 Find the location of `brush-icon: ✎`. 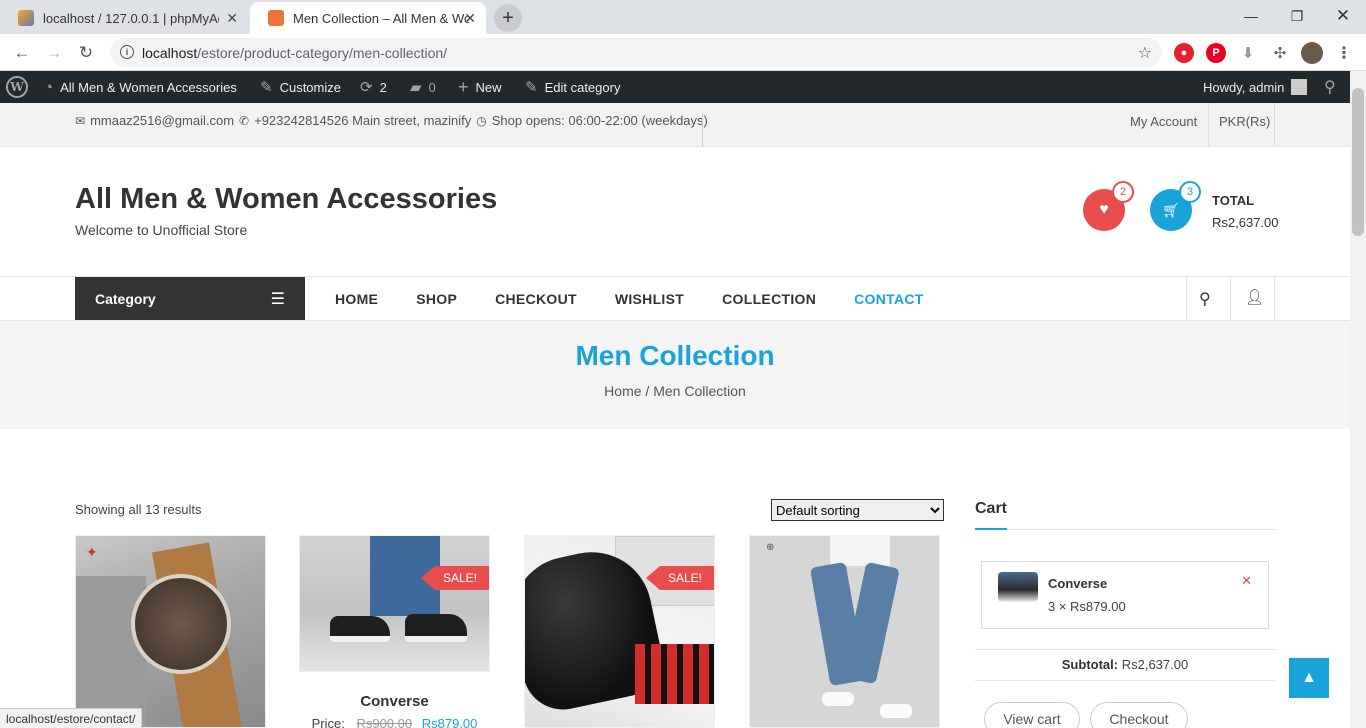

brush-icon: ✎ is located at coordinates (266, 87).